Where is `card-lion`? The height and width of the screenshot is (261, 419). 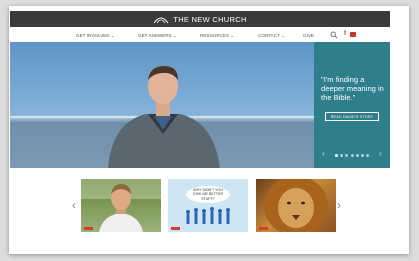 card-lion is located at coordinates (296, 205).